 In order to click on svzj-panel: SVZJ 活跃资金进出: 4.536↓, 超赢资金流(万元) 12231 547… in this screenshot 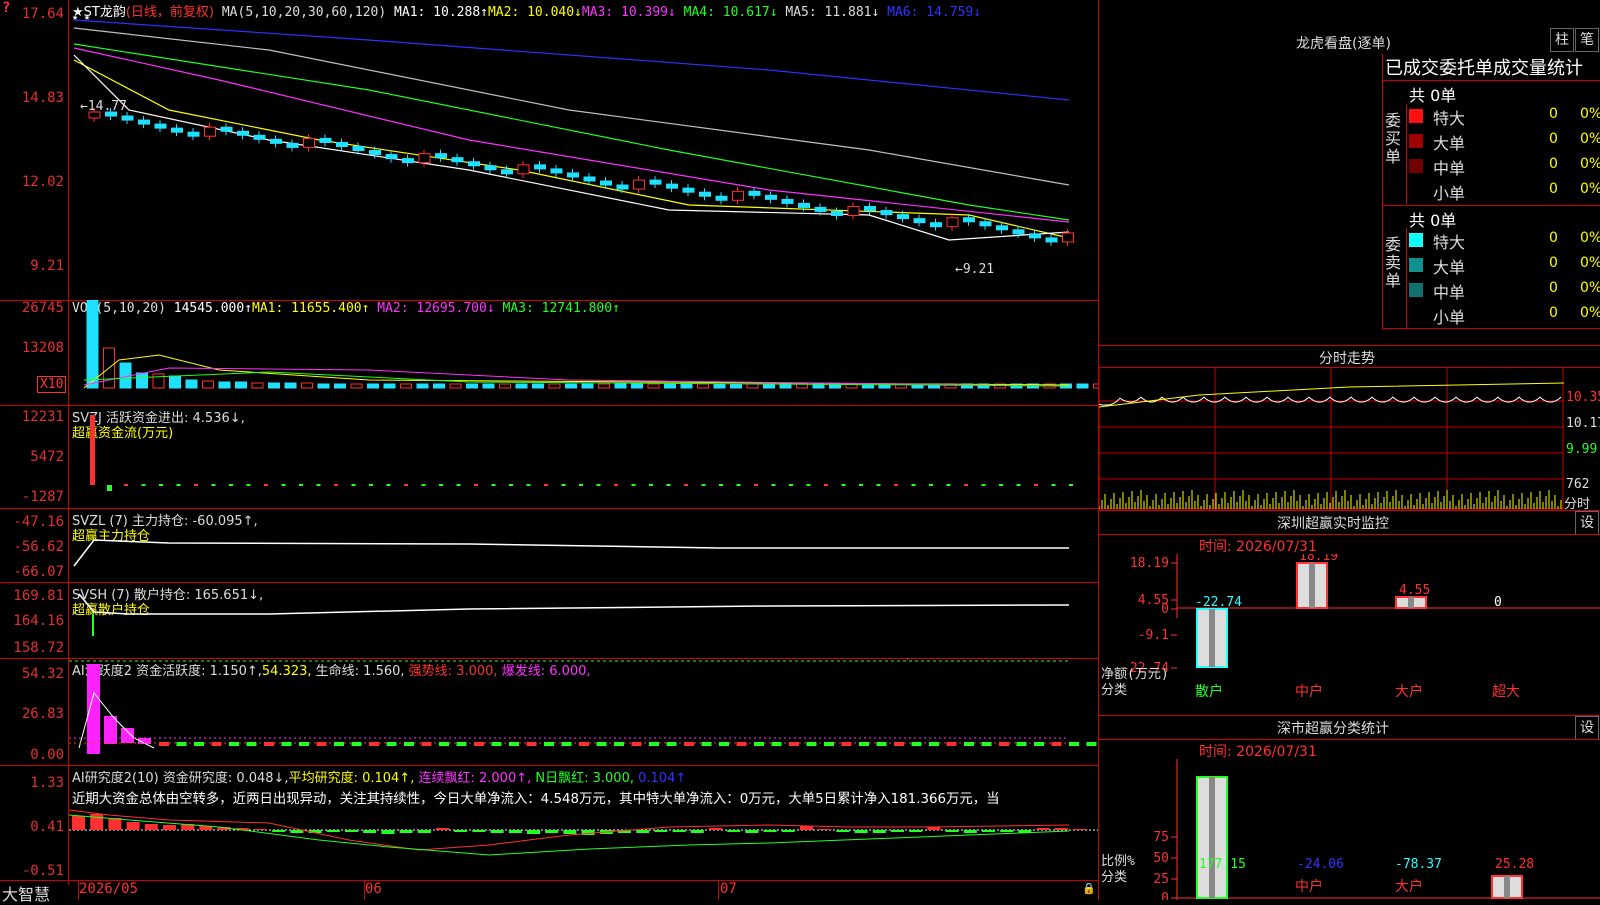, I will do `click(549, 456)`.